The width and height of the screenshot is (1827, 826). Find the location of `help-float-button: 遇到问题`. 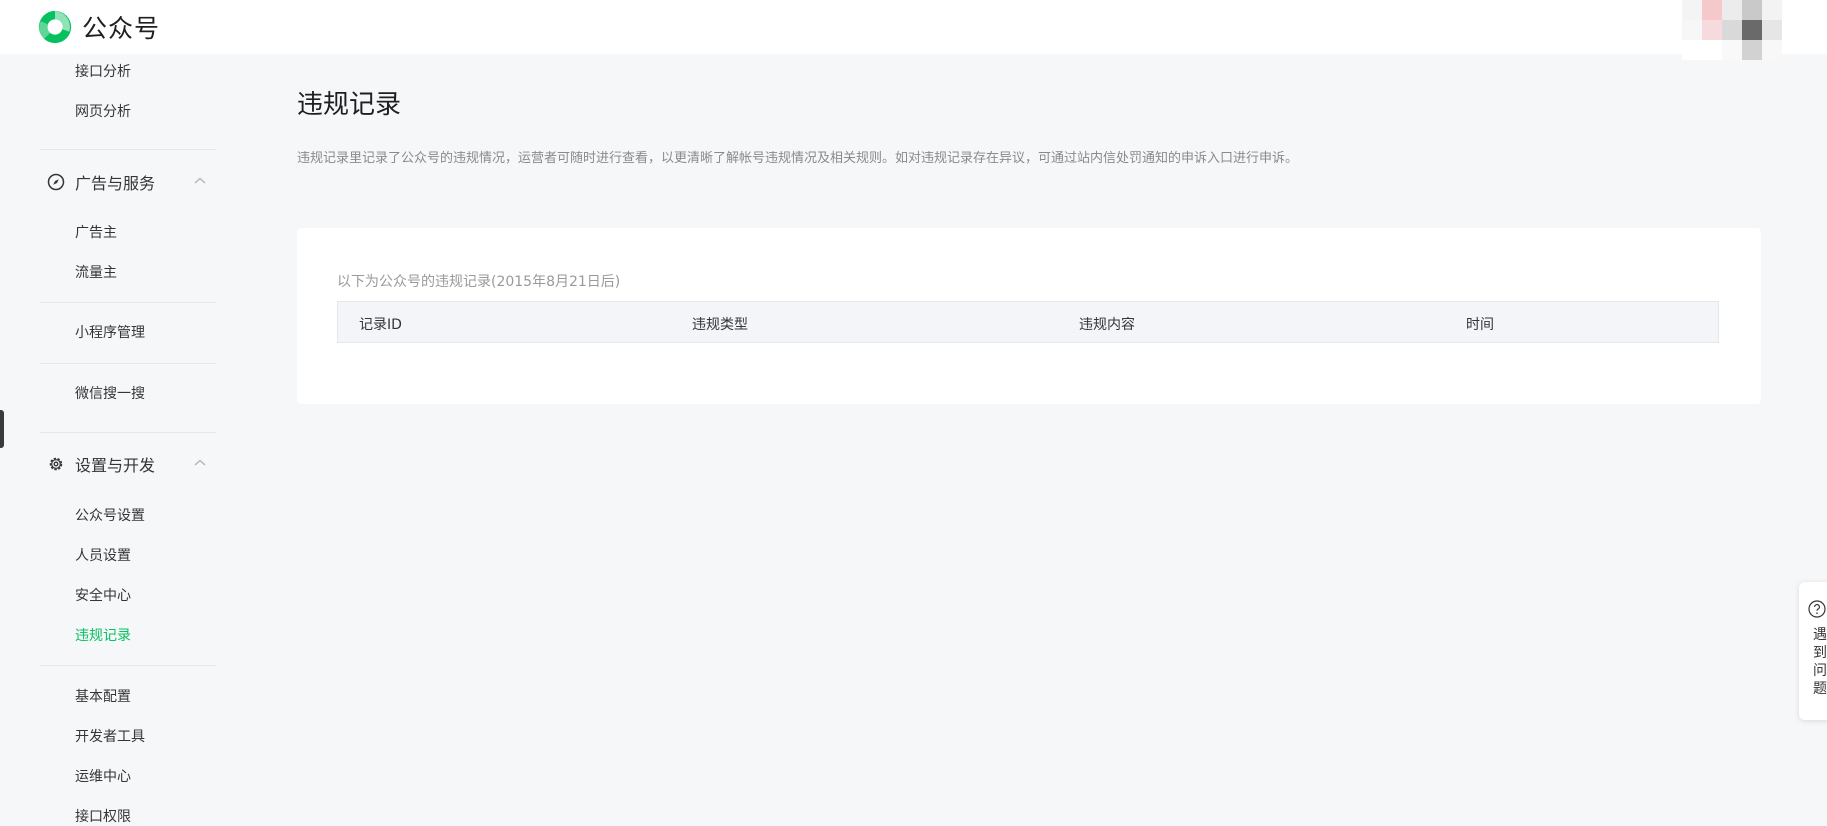

help-float-button: 遇到问题 is located at coordinates (1813, 651).